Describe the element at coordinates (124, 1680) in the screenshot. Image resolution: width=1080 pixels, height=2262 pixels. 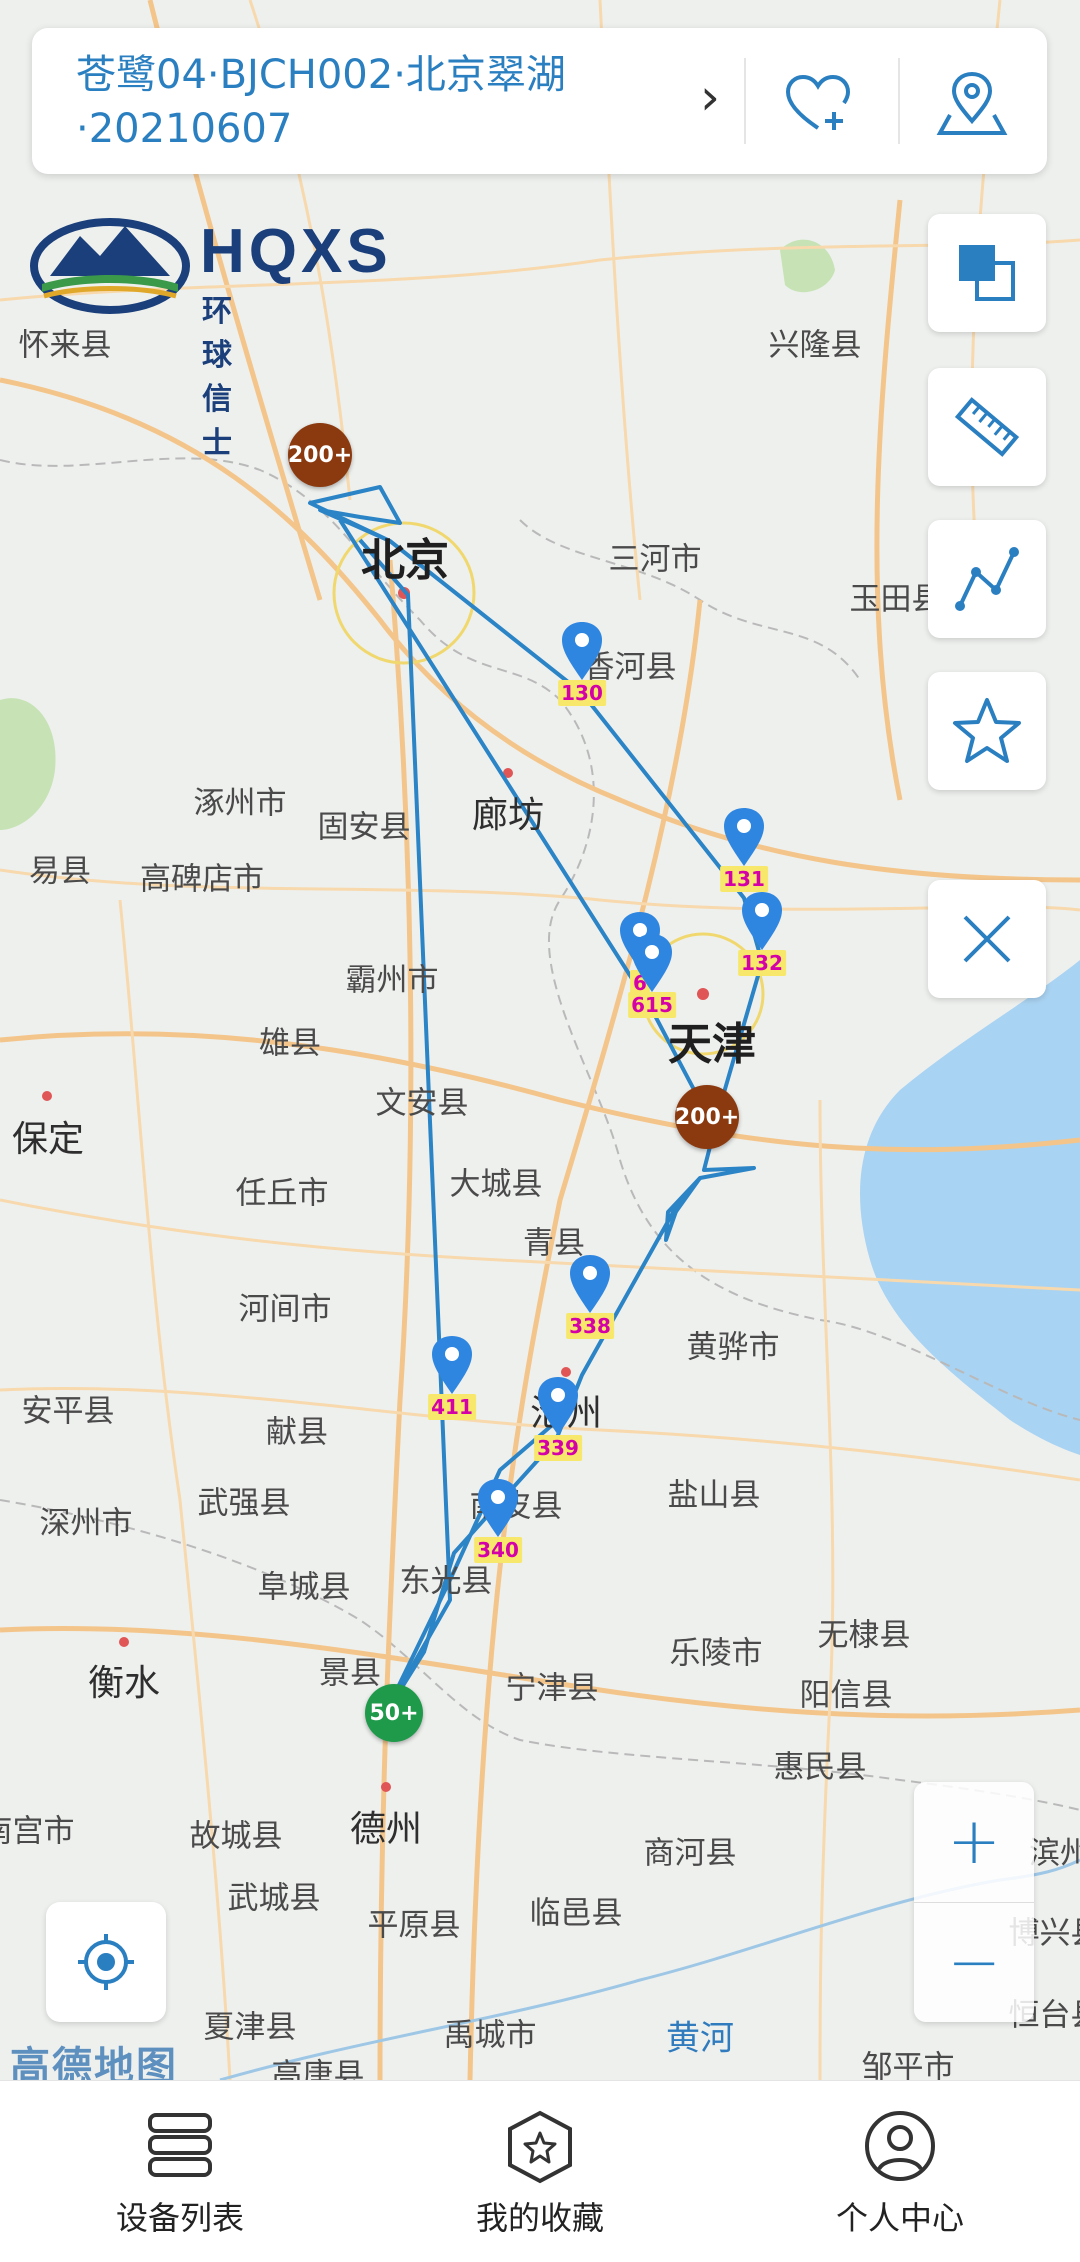
I see `place-label: 衡水` at that location.